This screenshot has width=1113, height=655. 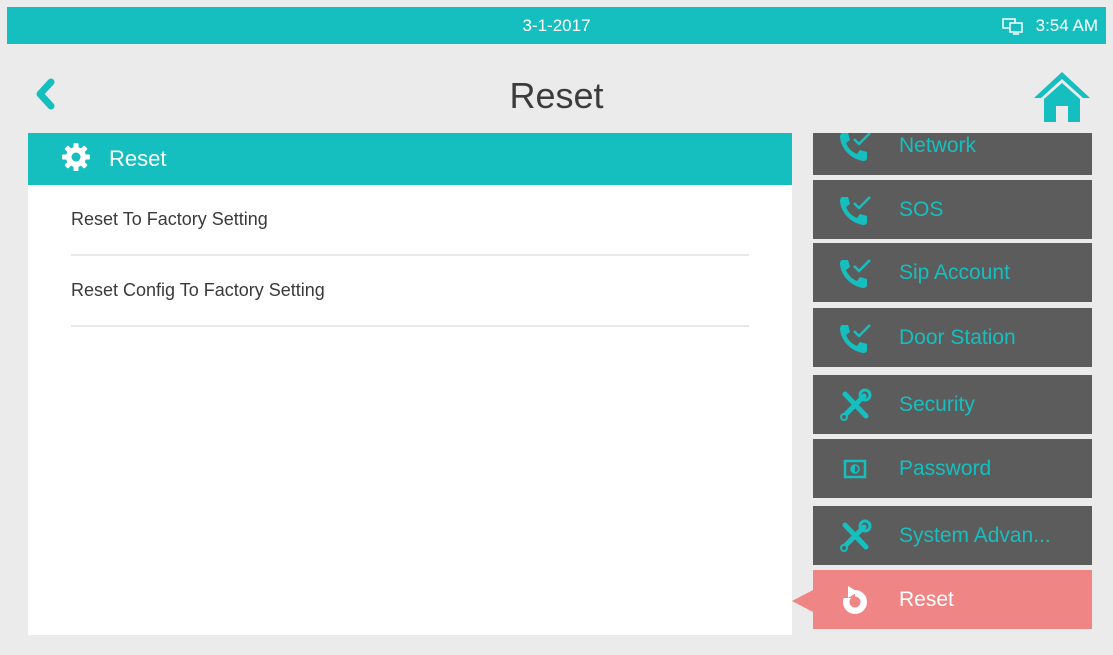 I want to click on password-icon, so click(x=855, y=469).